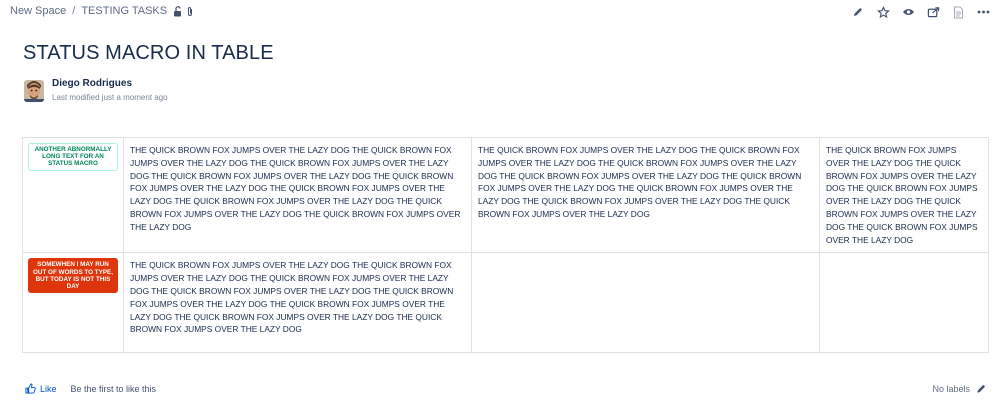  What do you see at coordinates (113, 388) in the screenshot?
I see `like-prompt: Be the first to like this` at bounding box center [113, 388].